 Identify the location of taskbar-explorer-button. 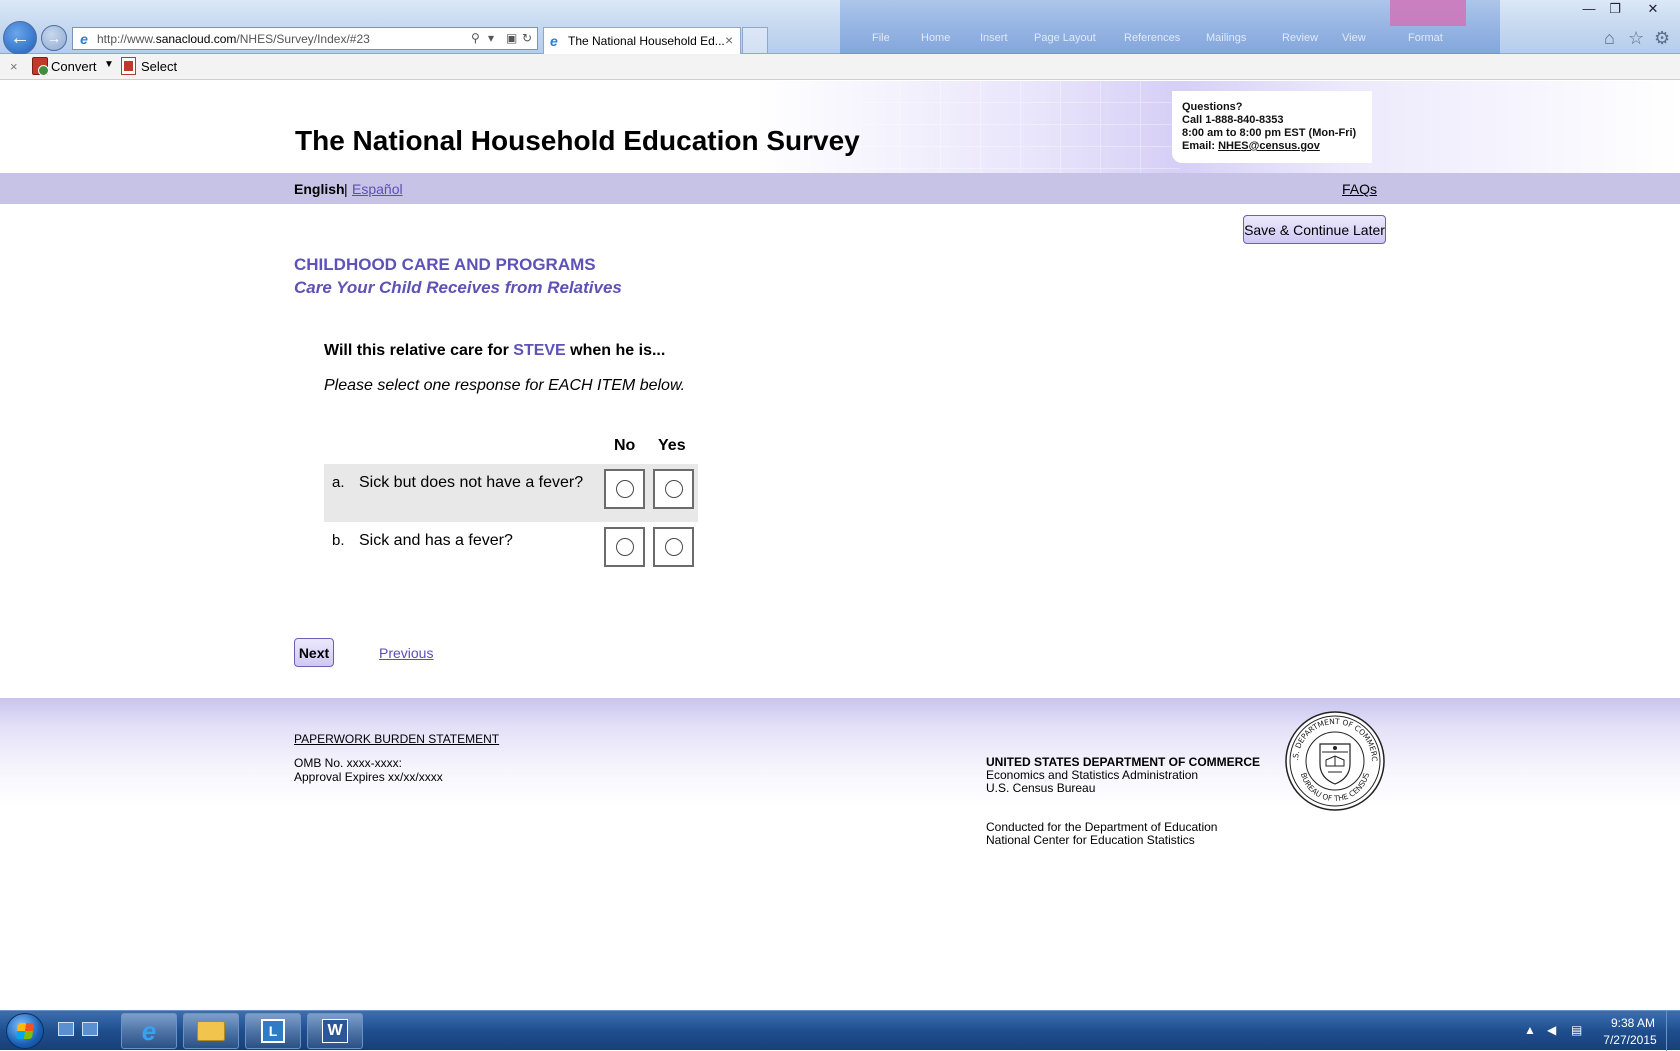
(211, 1031).